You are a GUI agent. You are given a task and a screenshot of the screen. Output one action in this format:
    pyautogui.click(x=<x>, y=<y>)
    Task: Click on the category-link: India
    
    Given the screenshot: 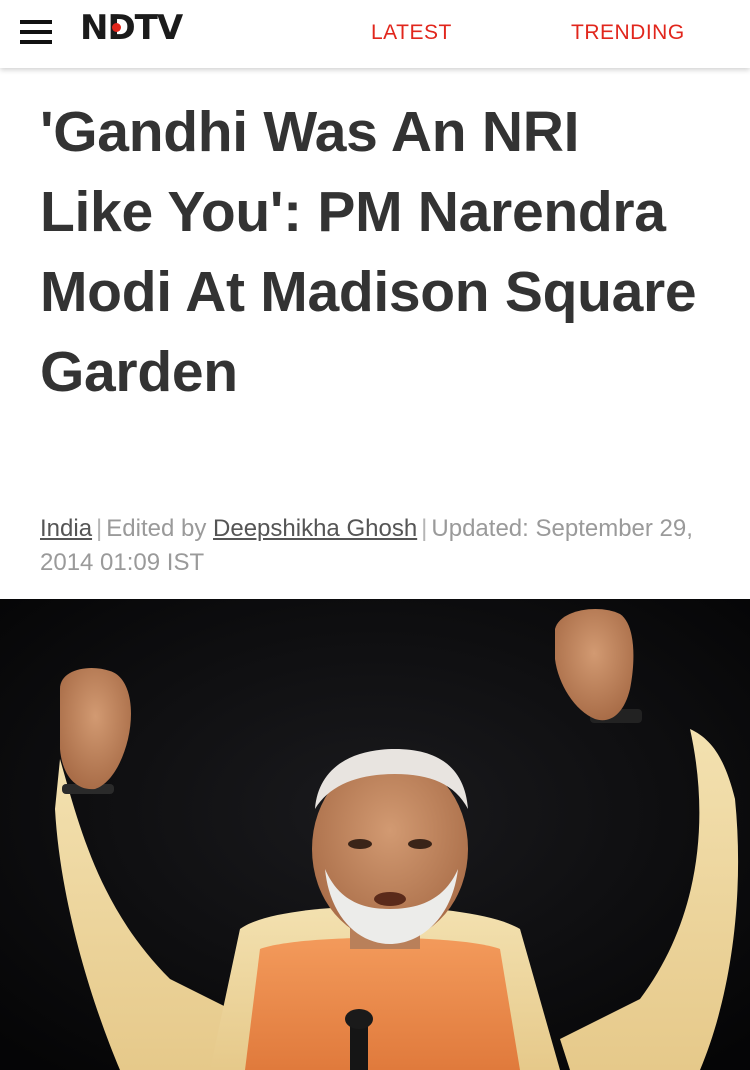 What is the action you would take?
    pyautogui.click(x=66, y=528)
    